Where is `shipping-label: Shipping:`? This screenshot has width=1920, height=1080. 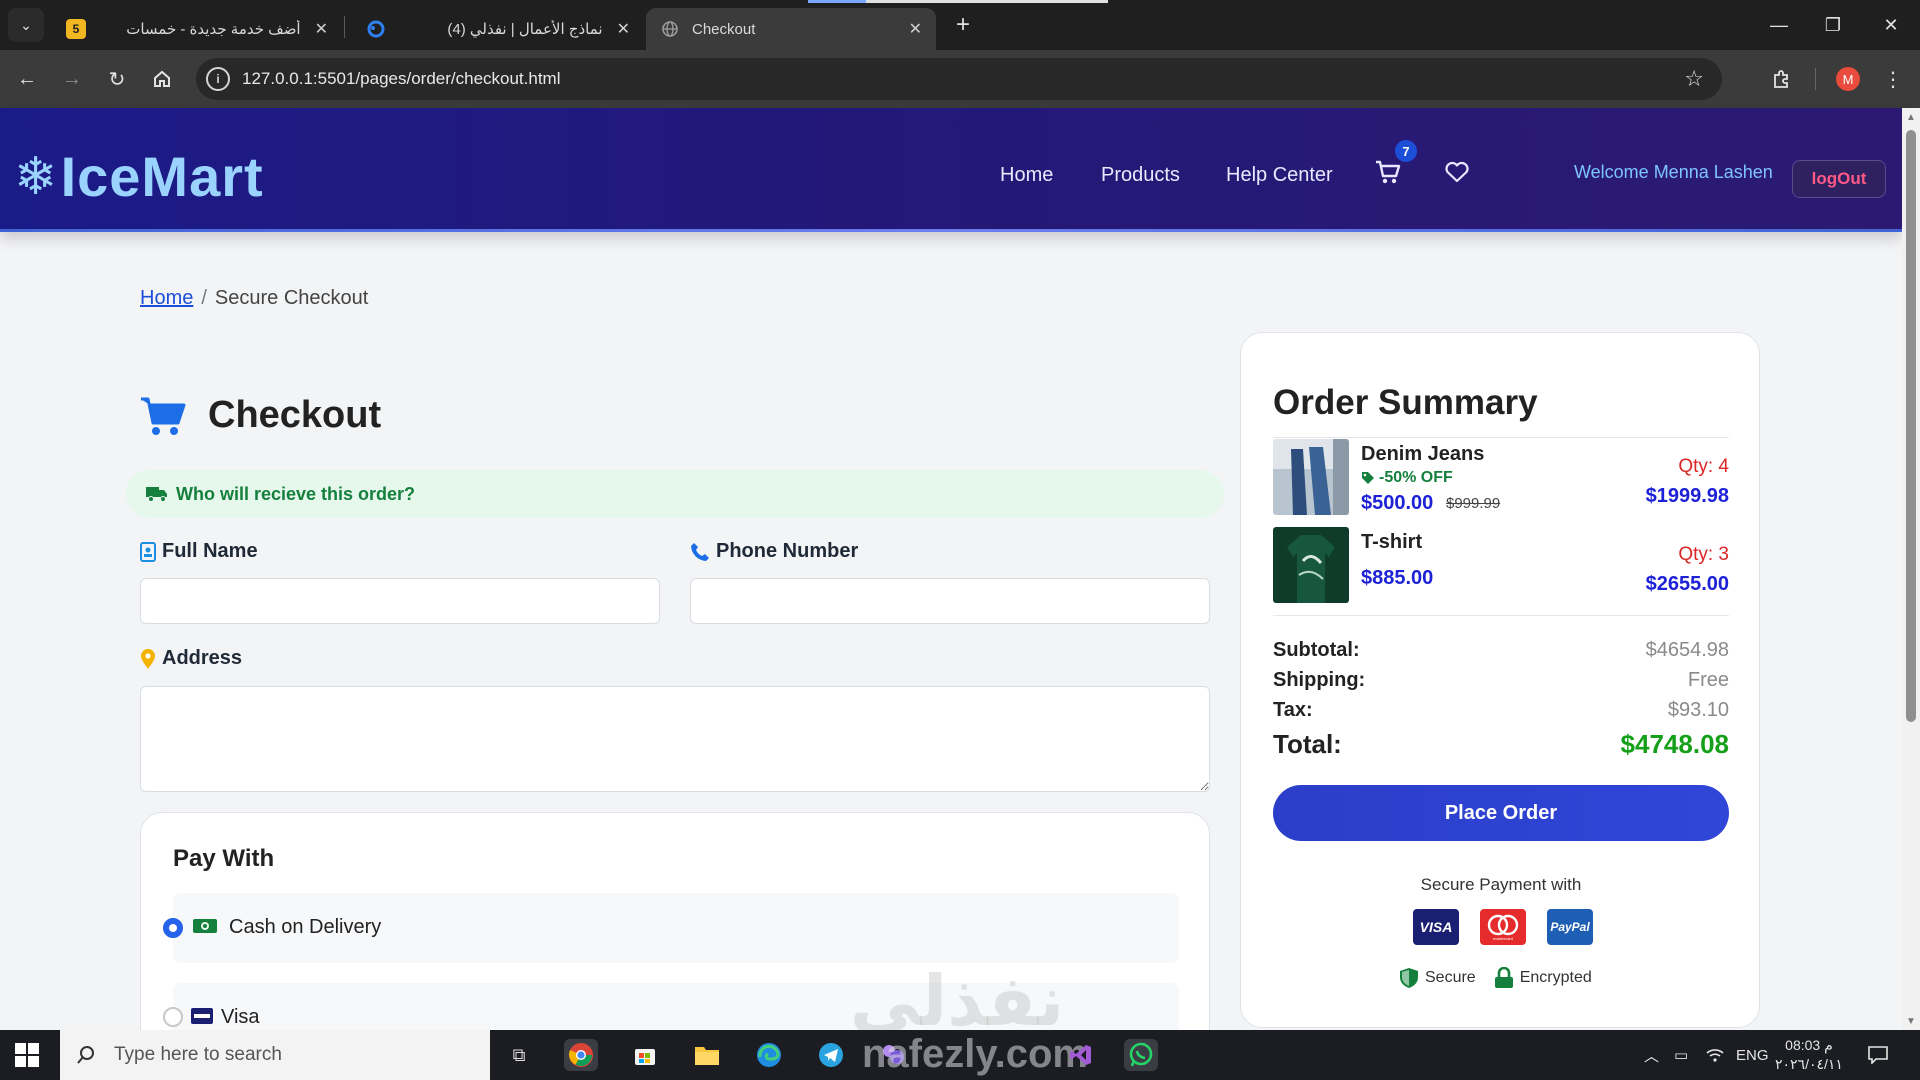 shipping-label: Shipping: is located at coordinates (1319, 680).